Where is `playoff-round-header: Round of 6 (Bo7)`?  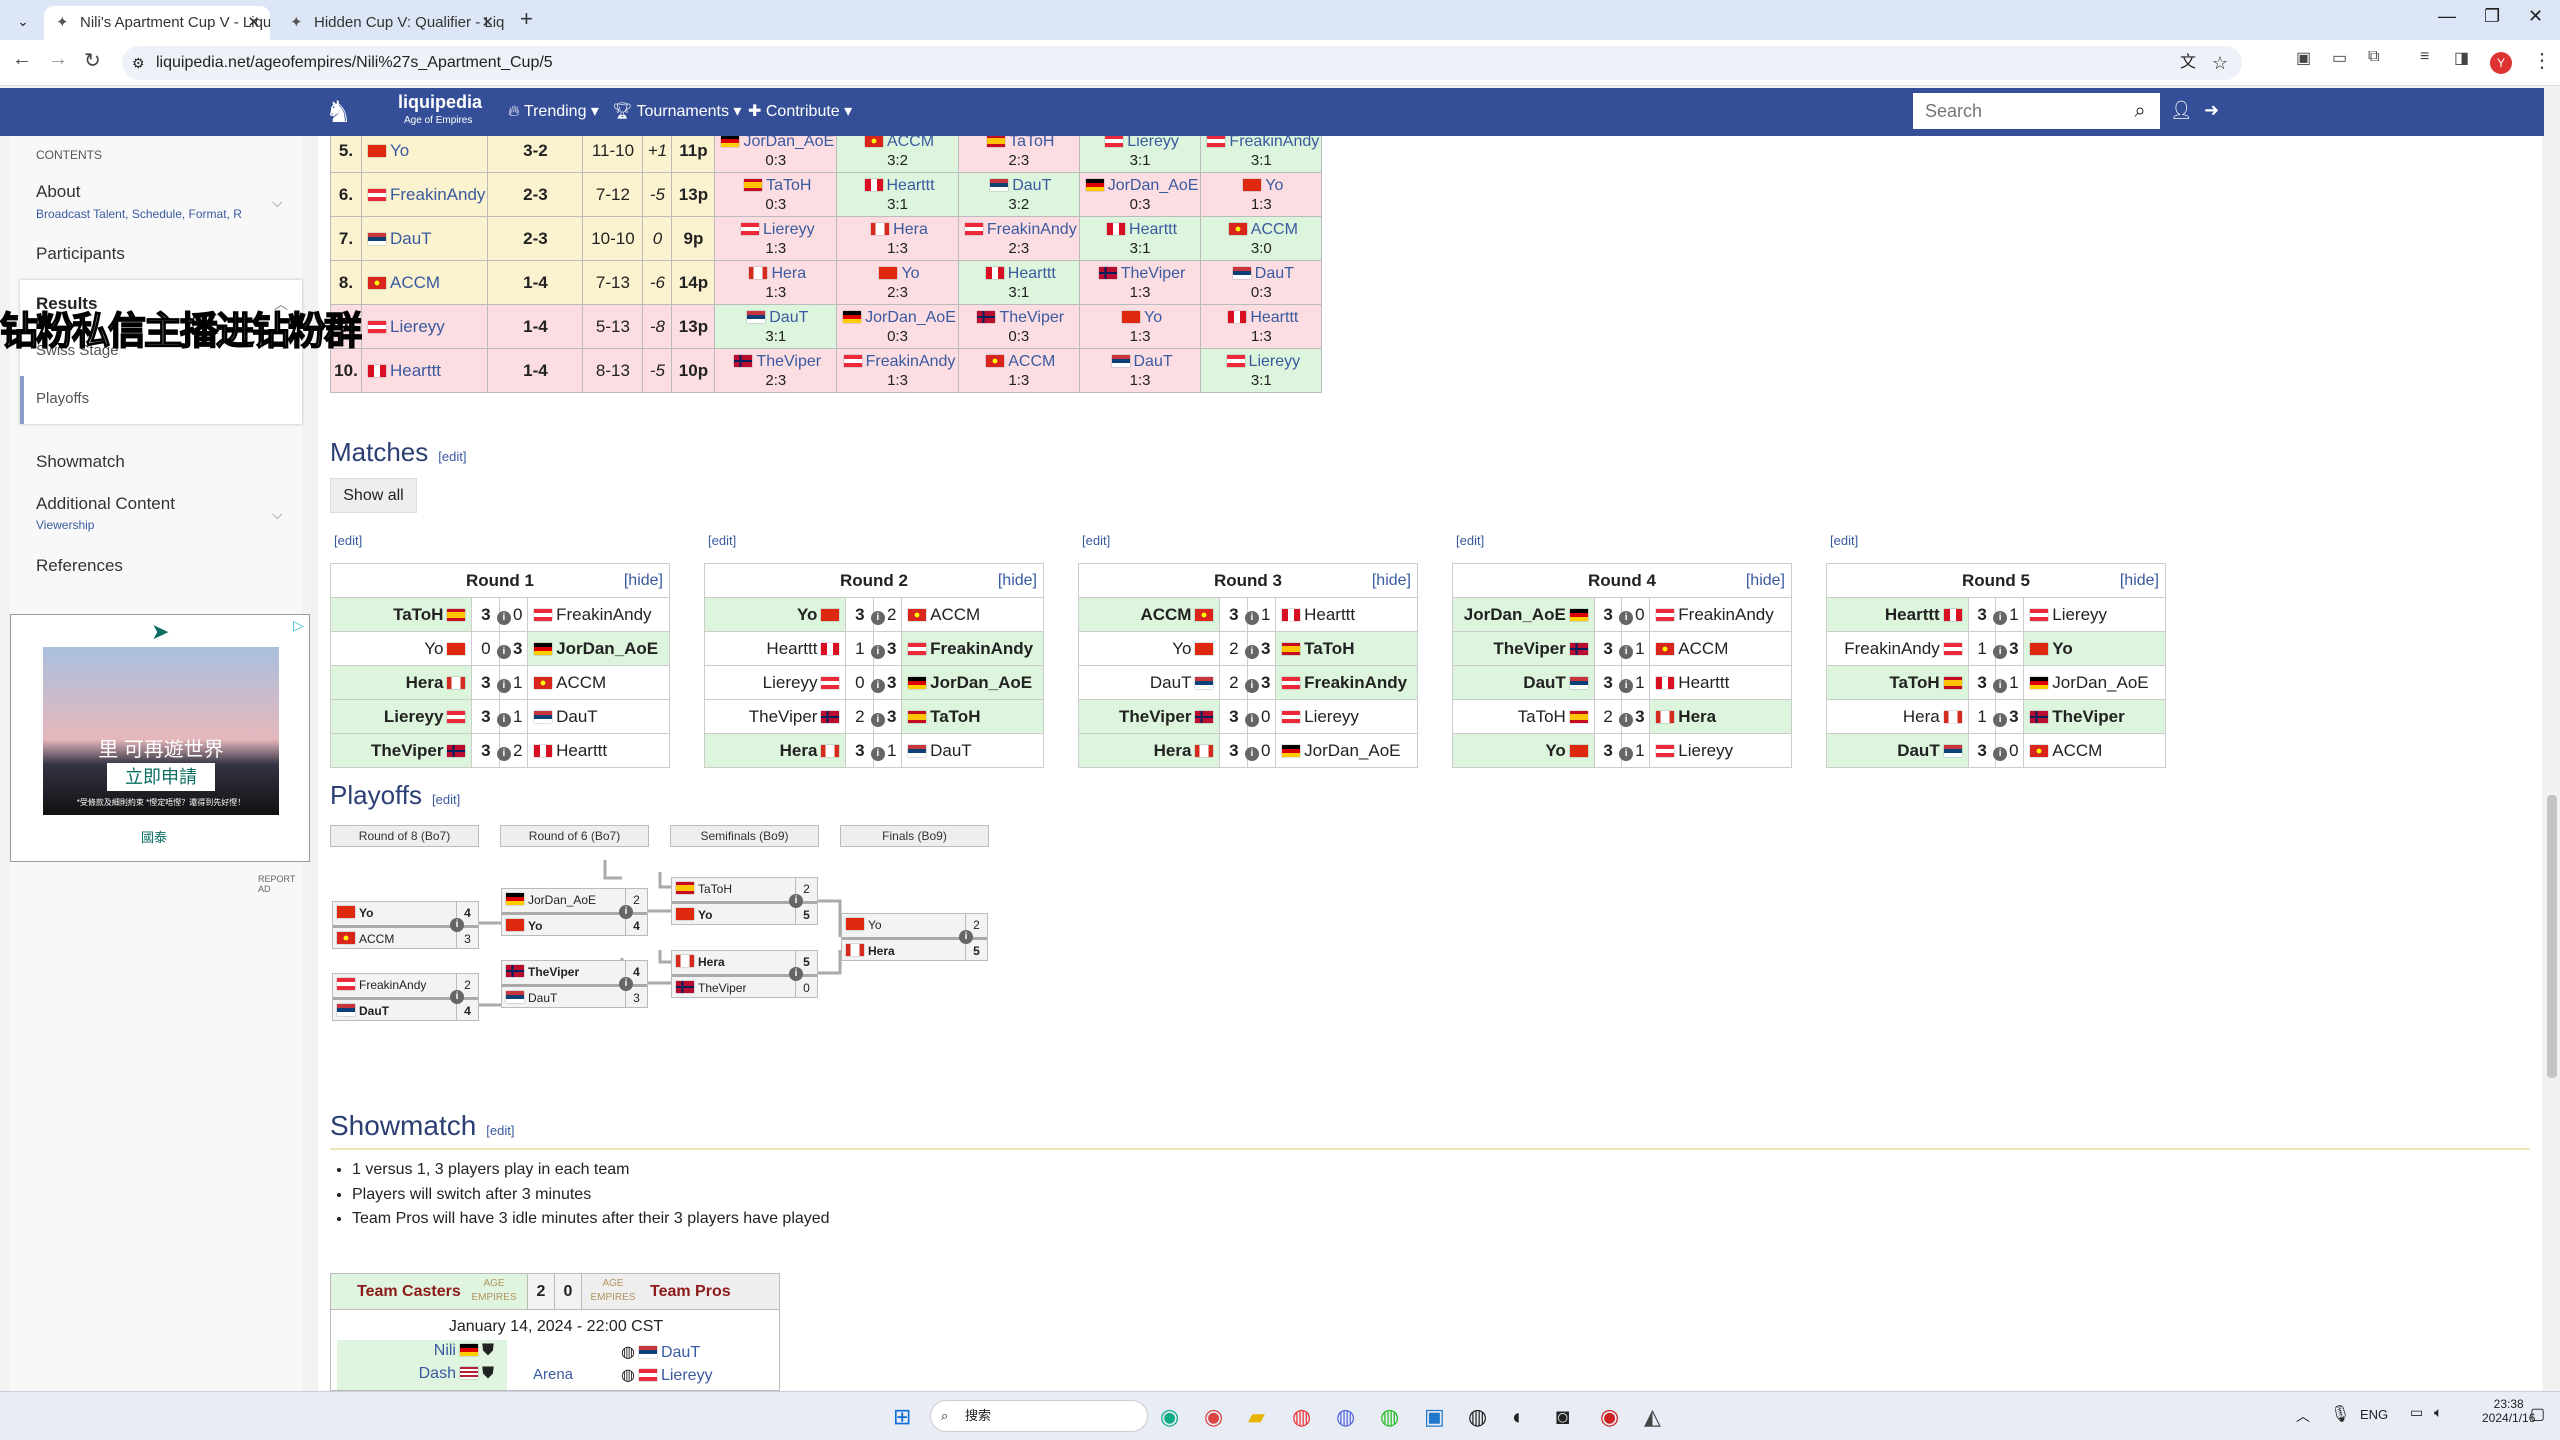 playoff-round-header: Round of 6 (Bo7) is located at coordinates (574, 836).